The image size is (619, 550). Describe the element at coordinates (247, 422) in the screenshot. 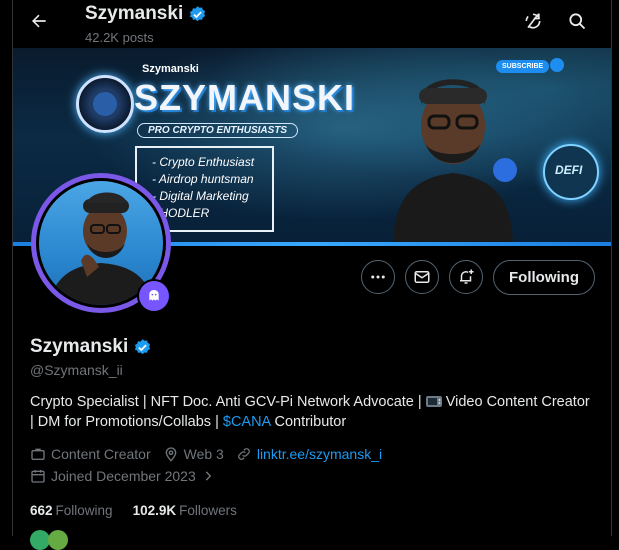

I see `bio-cashtag-link: $CANA` at that location.